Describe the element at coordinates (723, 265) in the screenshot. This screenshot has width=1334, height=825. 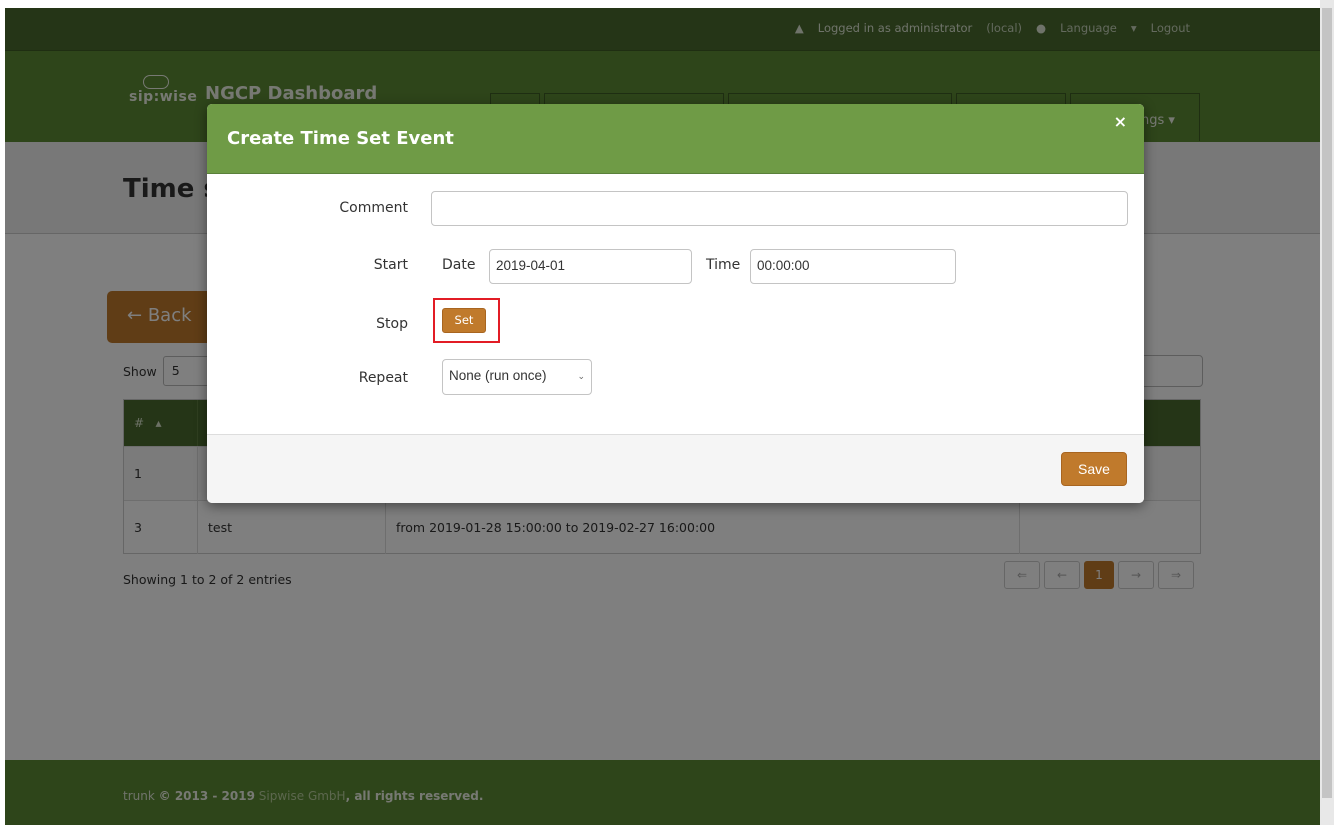
I see `start-time-label: Time` at that location.